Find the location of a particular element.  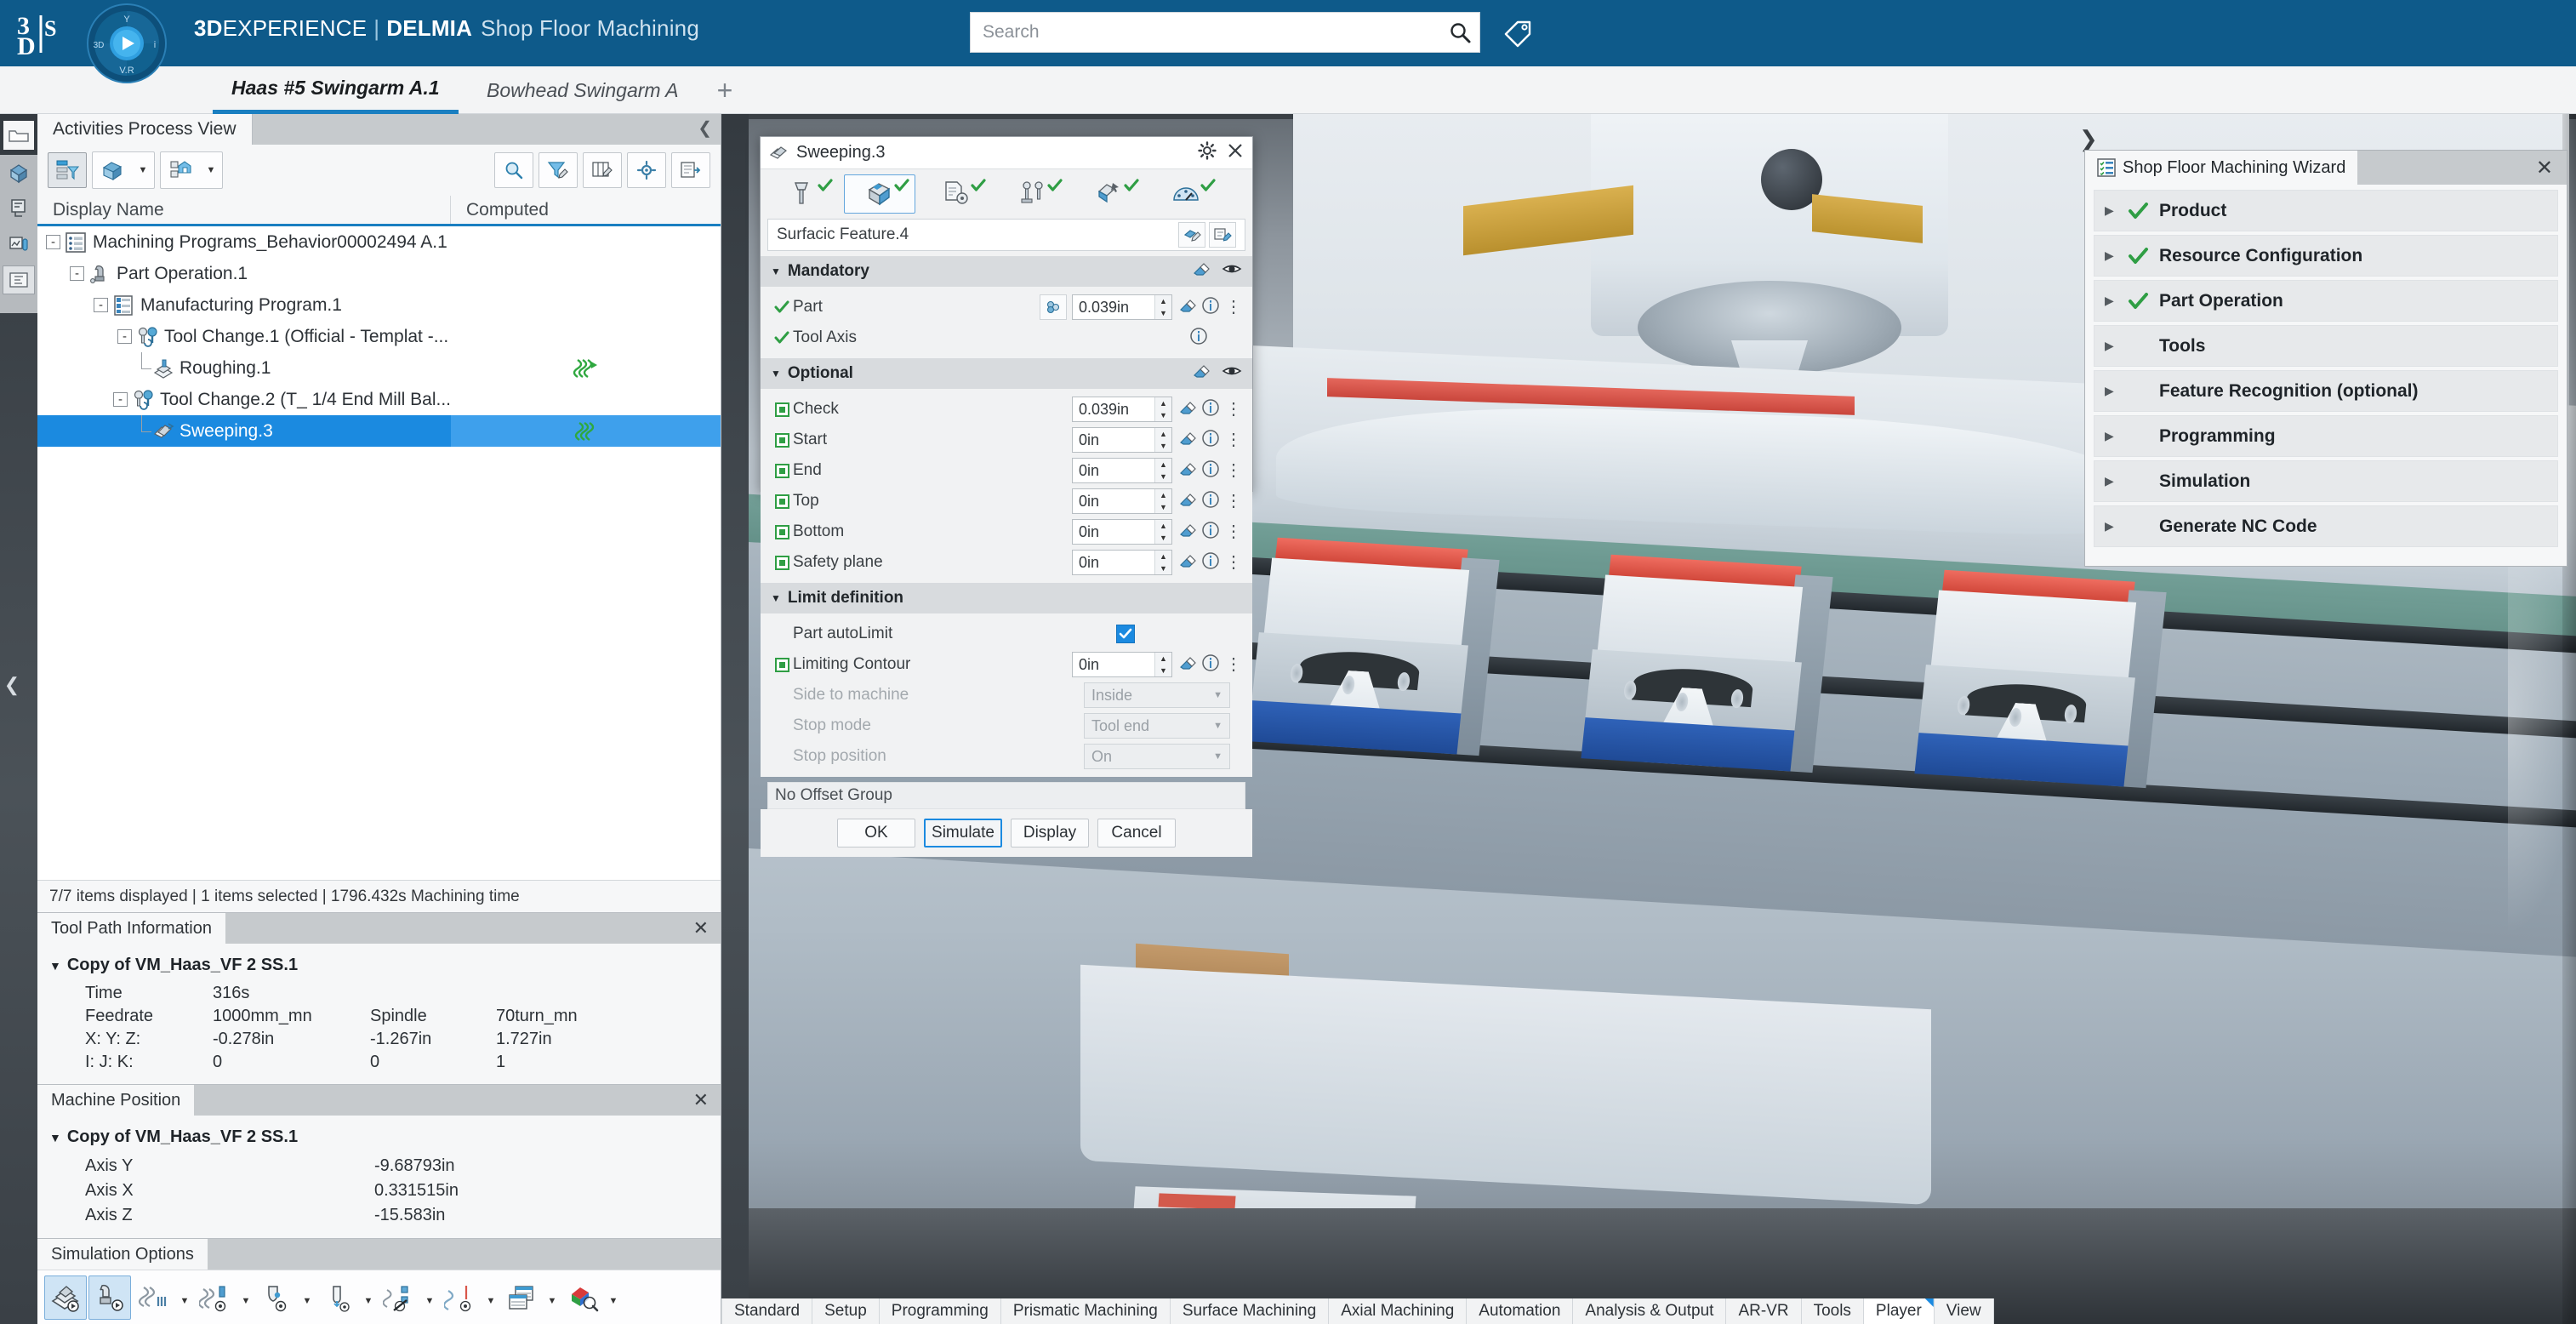

machine-position-group-title: ▼ Copy of VM_Haas_VF 2 SS.1 is located at coordinates (379, 1138).